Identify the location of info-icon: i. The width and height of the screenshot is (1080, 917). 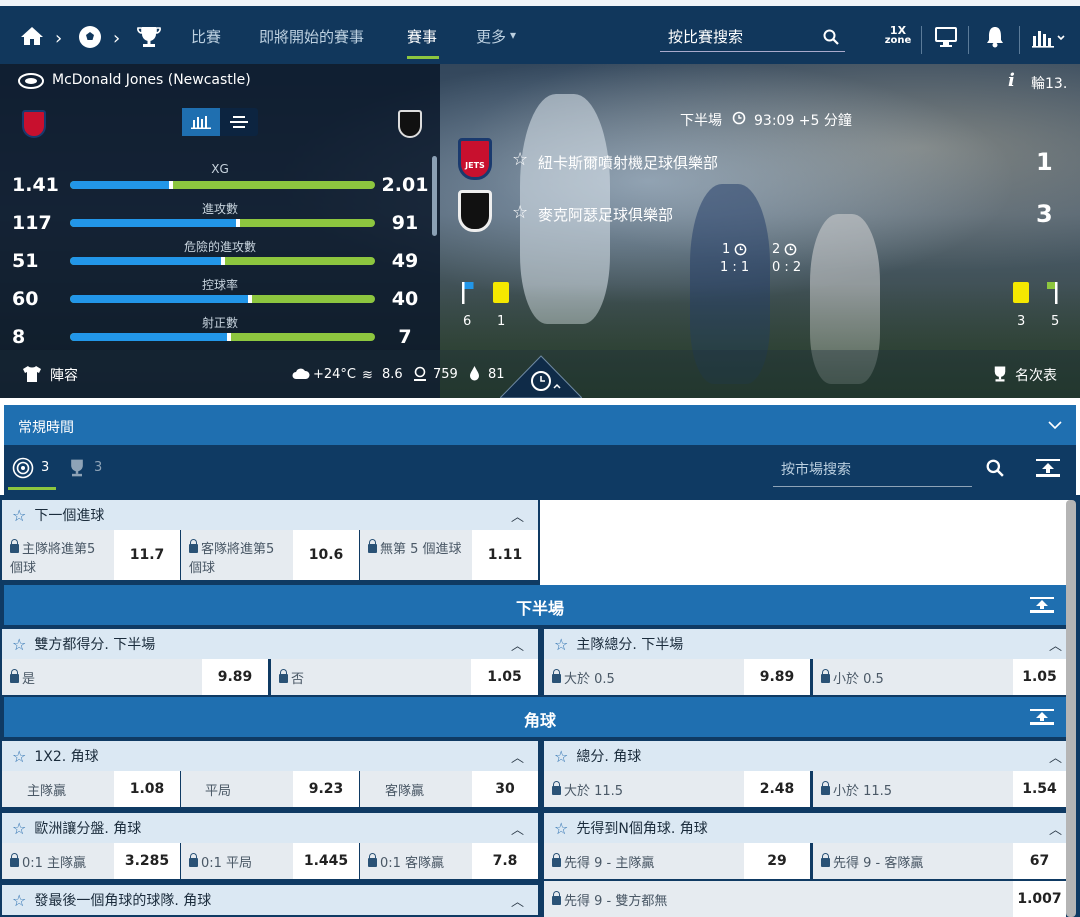
(1011, 80).